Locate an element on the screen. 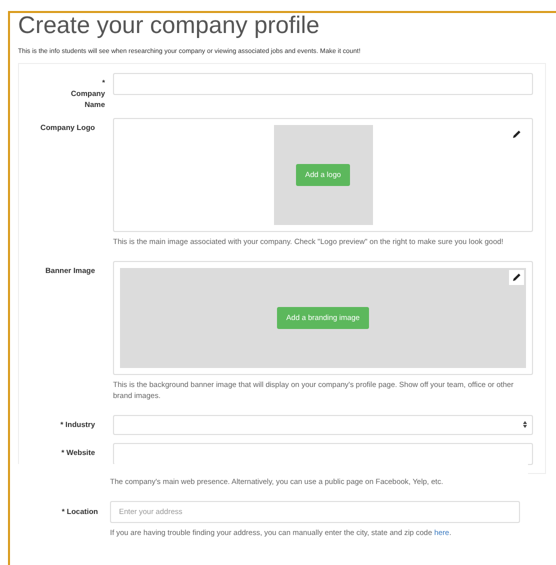 The width and height of the screenshot is (556, 565). sort-arrows-icon is located at coordinates (525, 424).